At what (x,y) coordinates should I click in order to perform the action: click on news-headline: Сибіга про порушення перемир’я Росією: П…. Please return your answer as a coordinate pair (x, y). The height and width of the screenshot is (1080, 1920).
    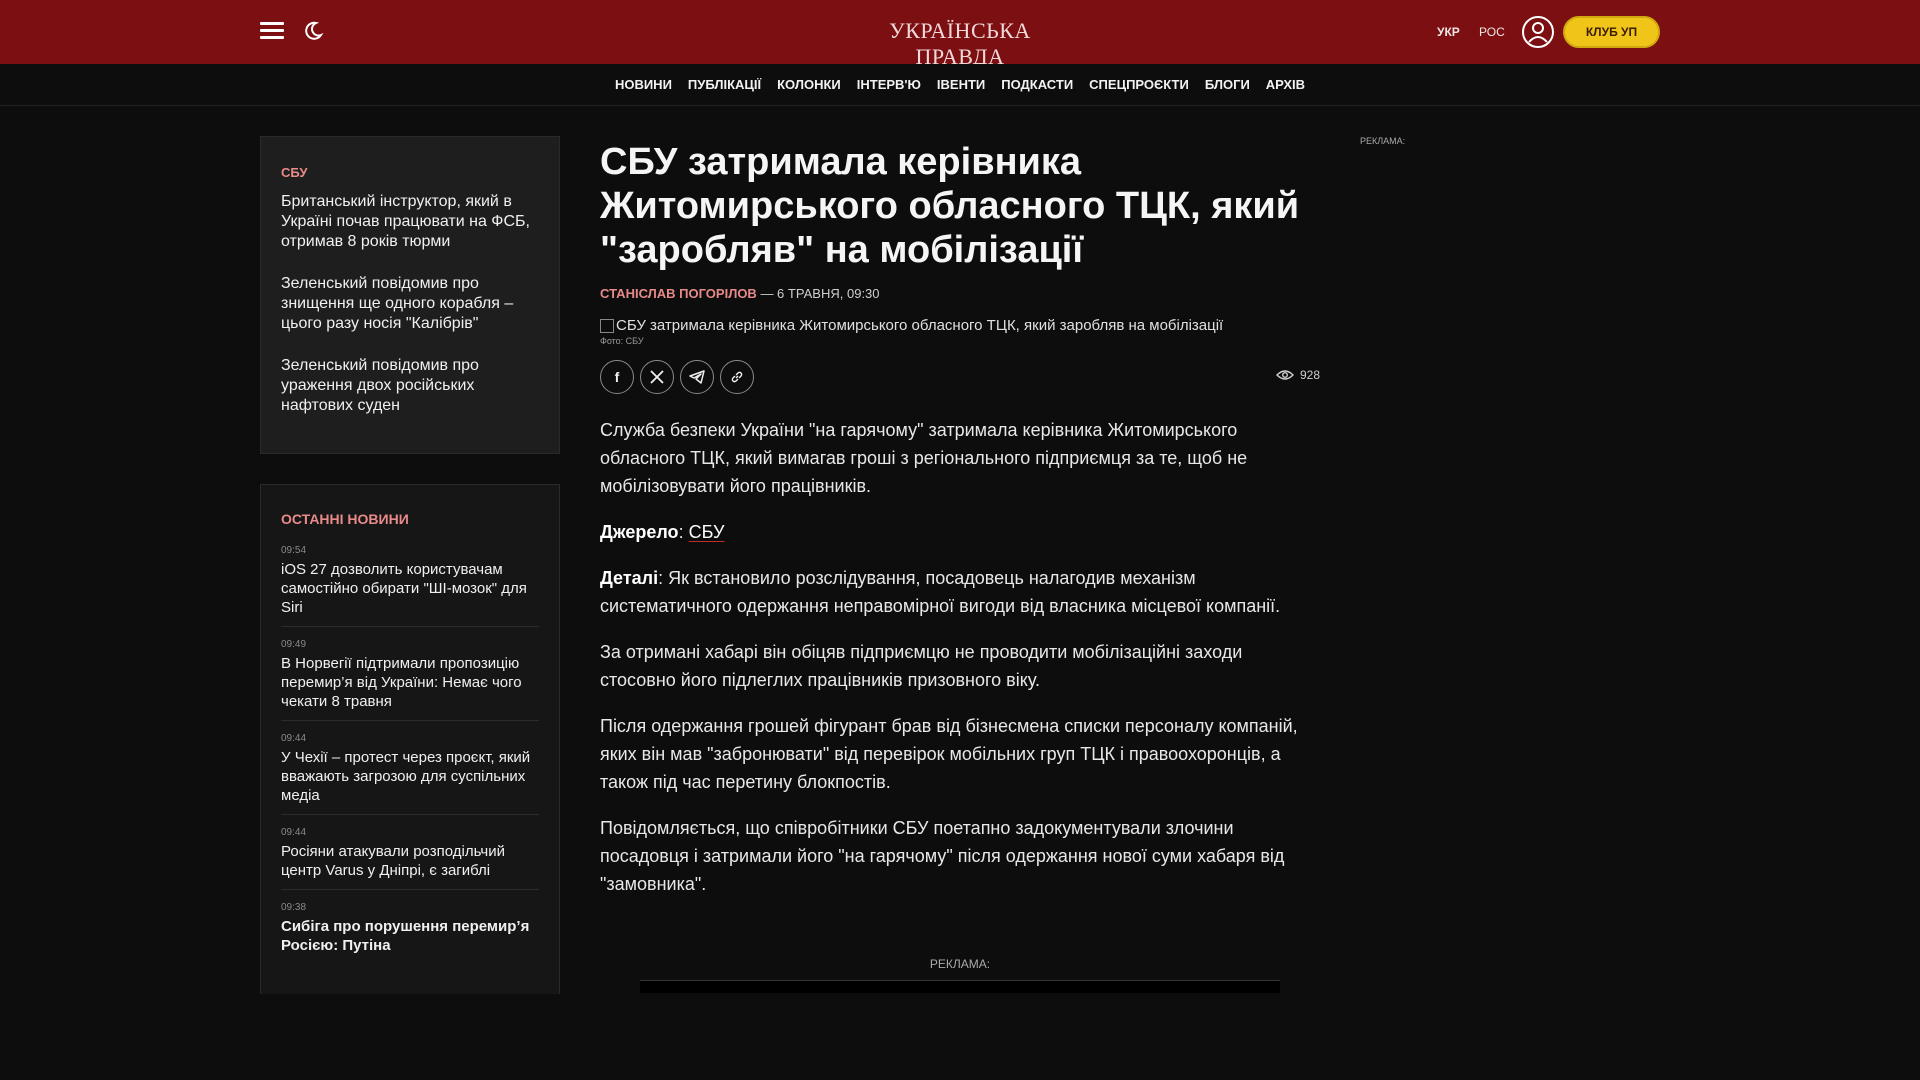
    Looking at the image, I should click on (410, 936).